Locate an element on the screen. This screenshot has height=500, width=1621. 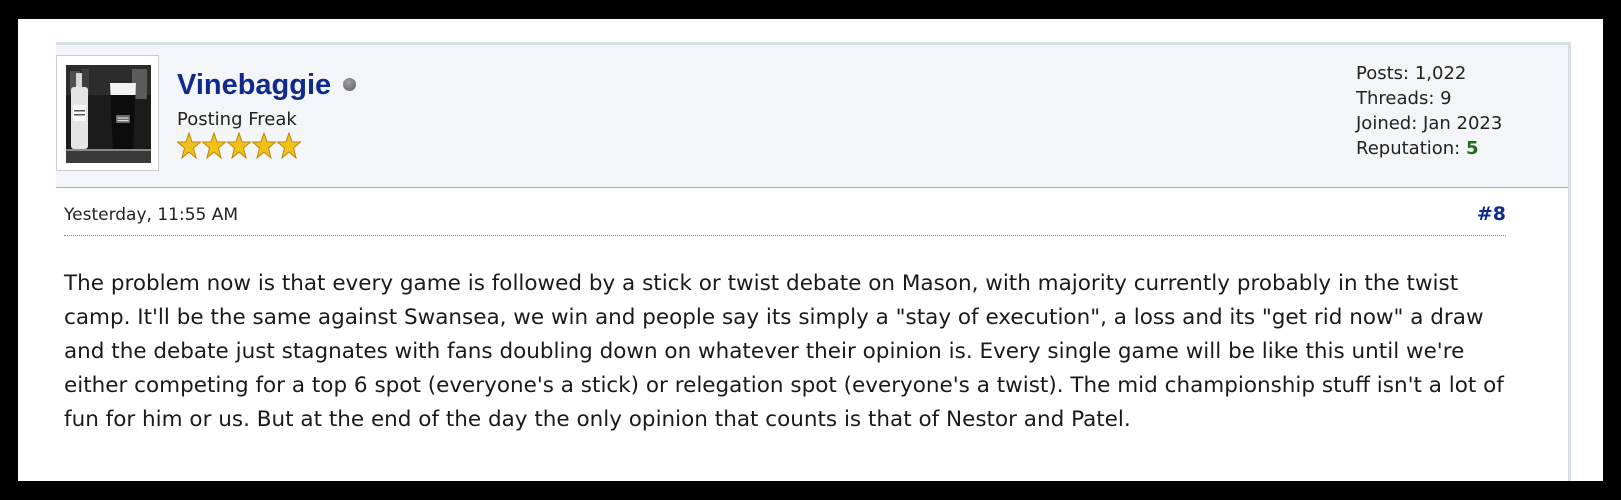
reputation-value-link: 5 is located at coordinates (1472, 148).